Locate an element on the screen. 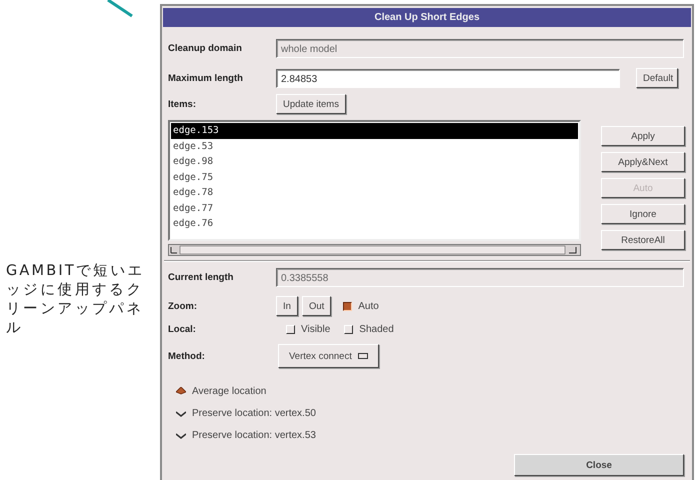  list-item: edge.77 is located at coordinates (374, 208).